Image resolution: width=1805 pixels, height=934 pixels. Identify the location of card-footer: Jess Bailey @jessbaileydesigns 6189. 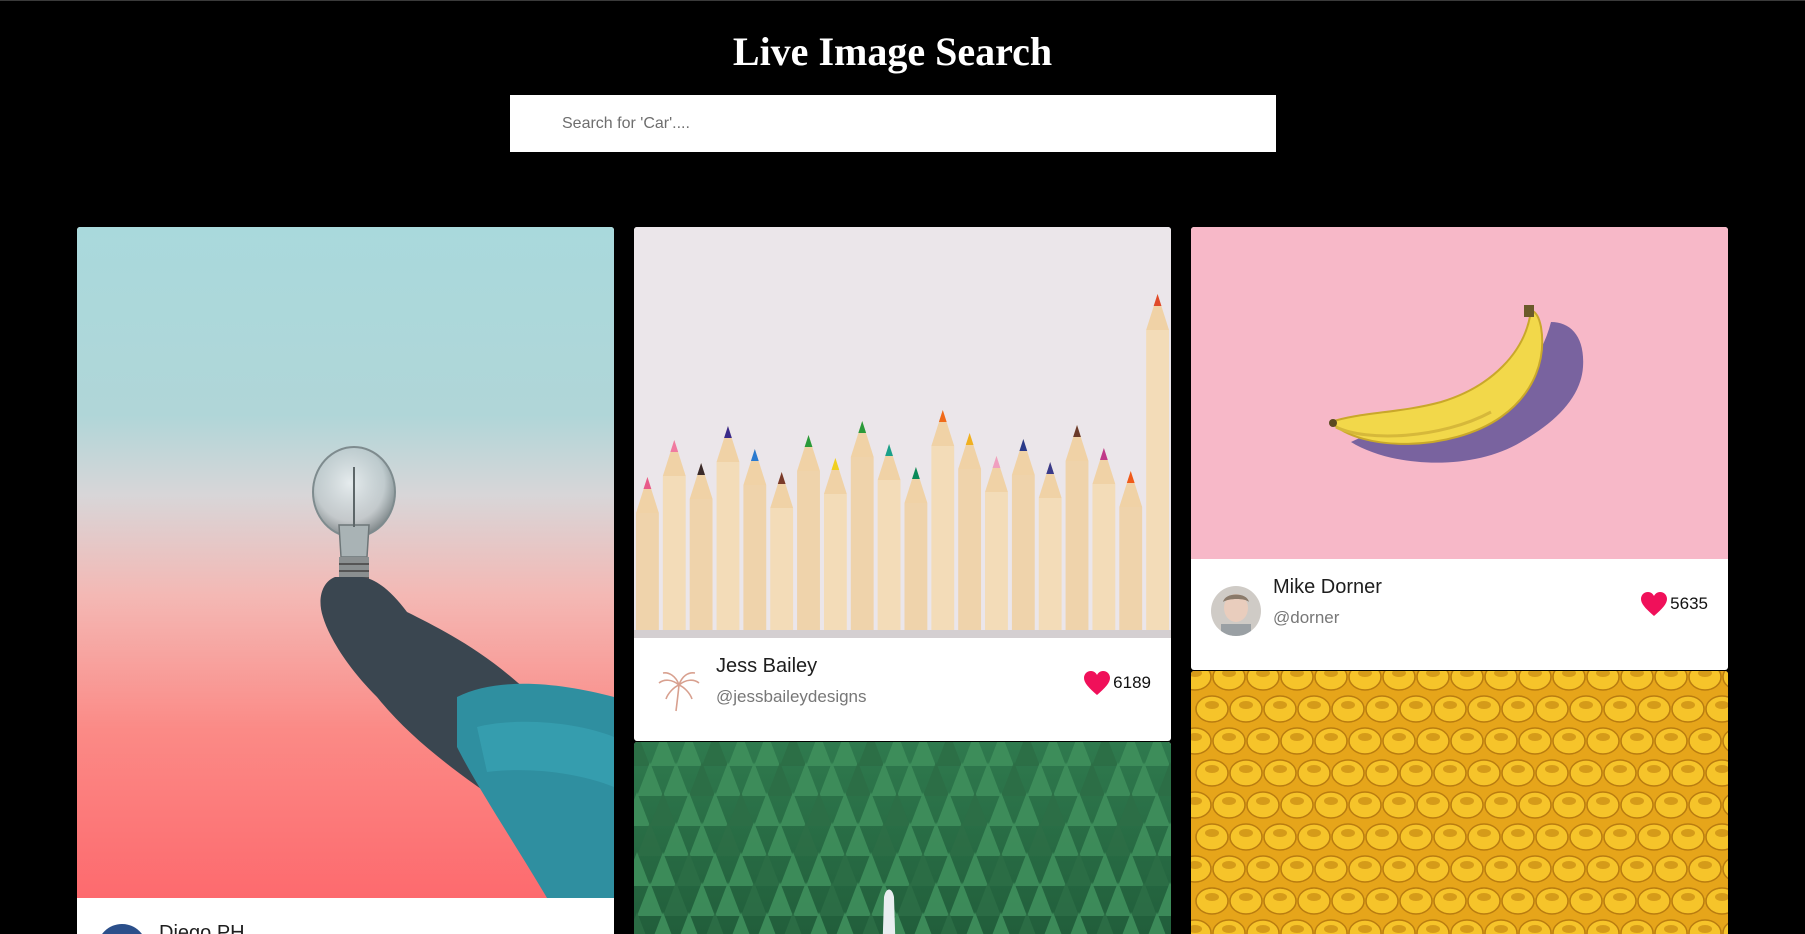
(902, 689).